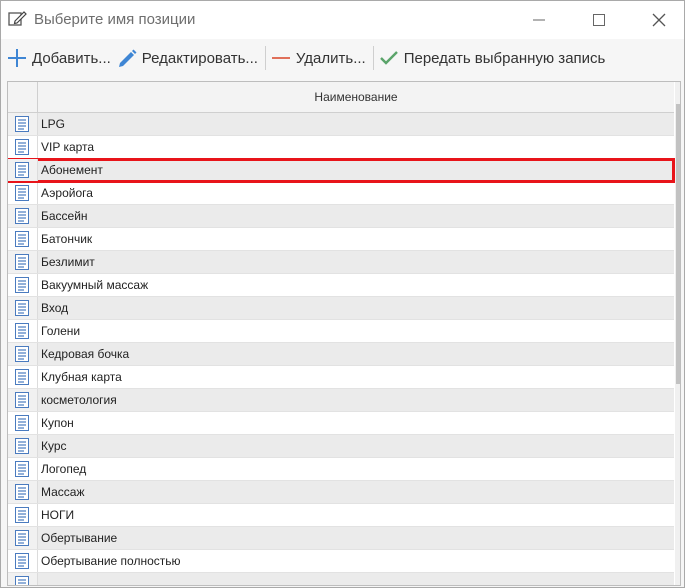 Image resolution: width=685 pixels, height=588 pixels. What do you see at coordinates (341, 579) in the screenshot?
I see `table-row` at bounding box center [341, 579].